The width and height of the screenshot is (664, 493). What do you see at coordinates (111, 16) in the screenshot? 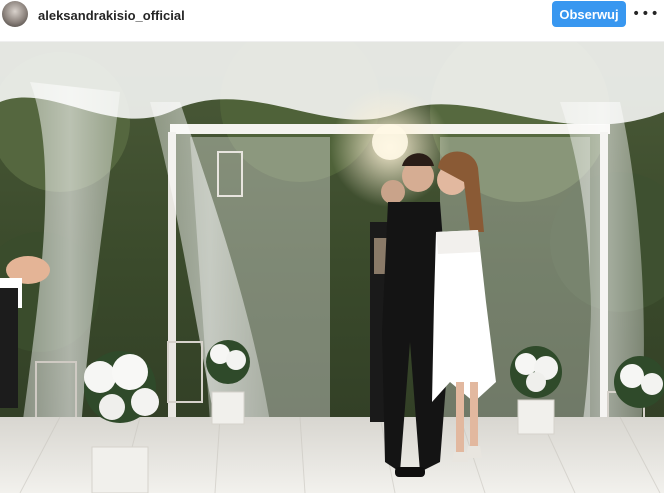
I see `username-link: aleksandrakisio_official` at bounding box center [111, 16].